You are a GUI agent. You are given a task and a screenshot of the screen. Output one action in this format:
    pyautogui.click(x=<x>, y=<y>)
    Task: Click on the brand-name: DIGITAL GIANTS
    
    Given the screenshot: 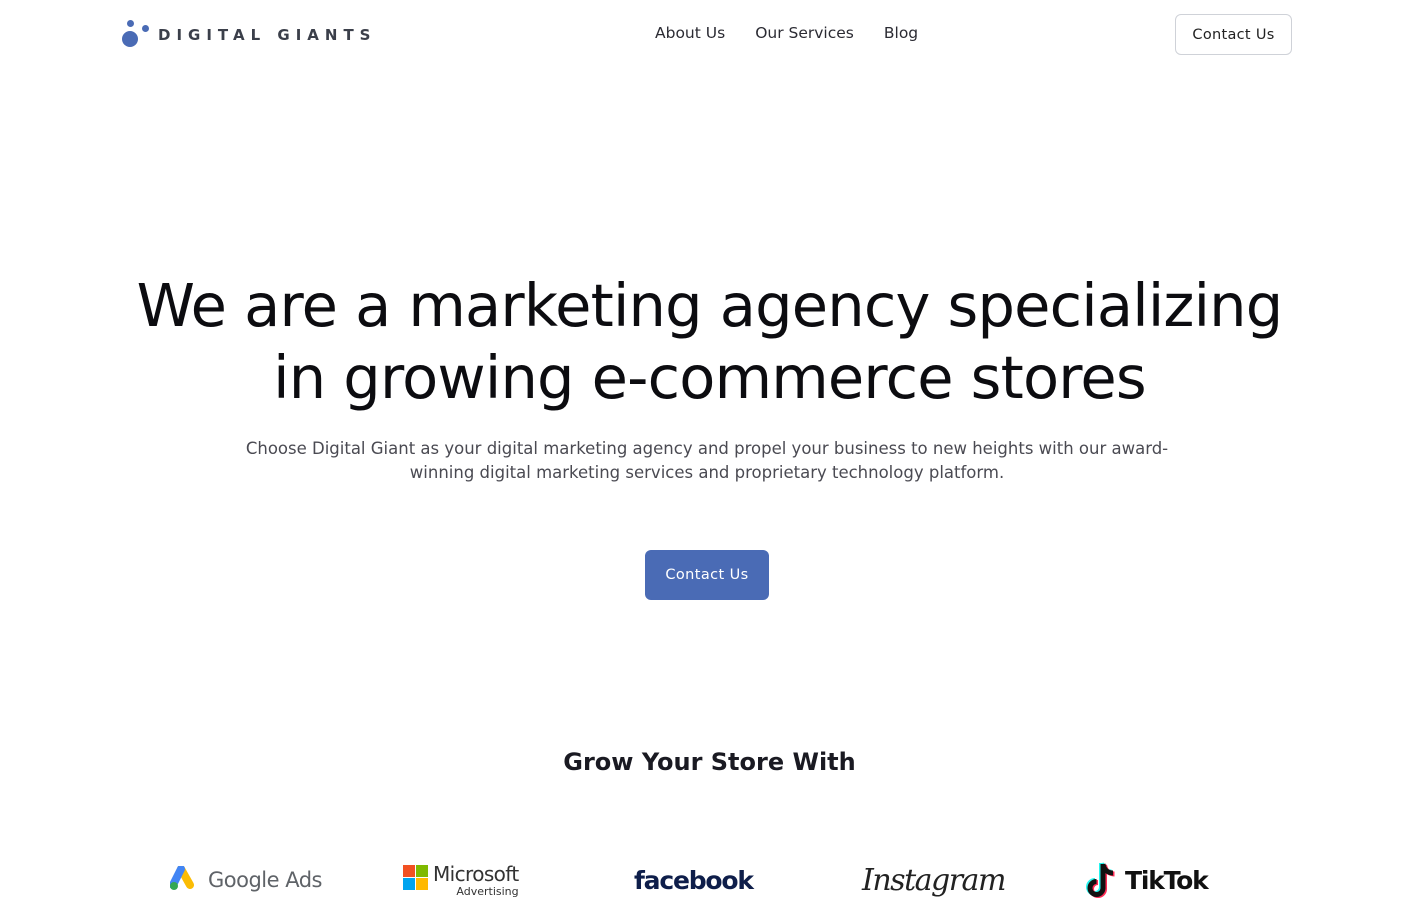 What is the action you would take?
    pyautogui.click(x=267, y=35)
    